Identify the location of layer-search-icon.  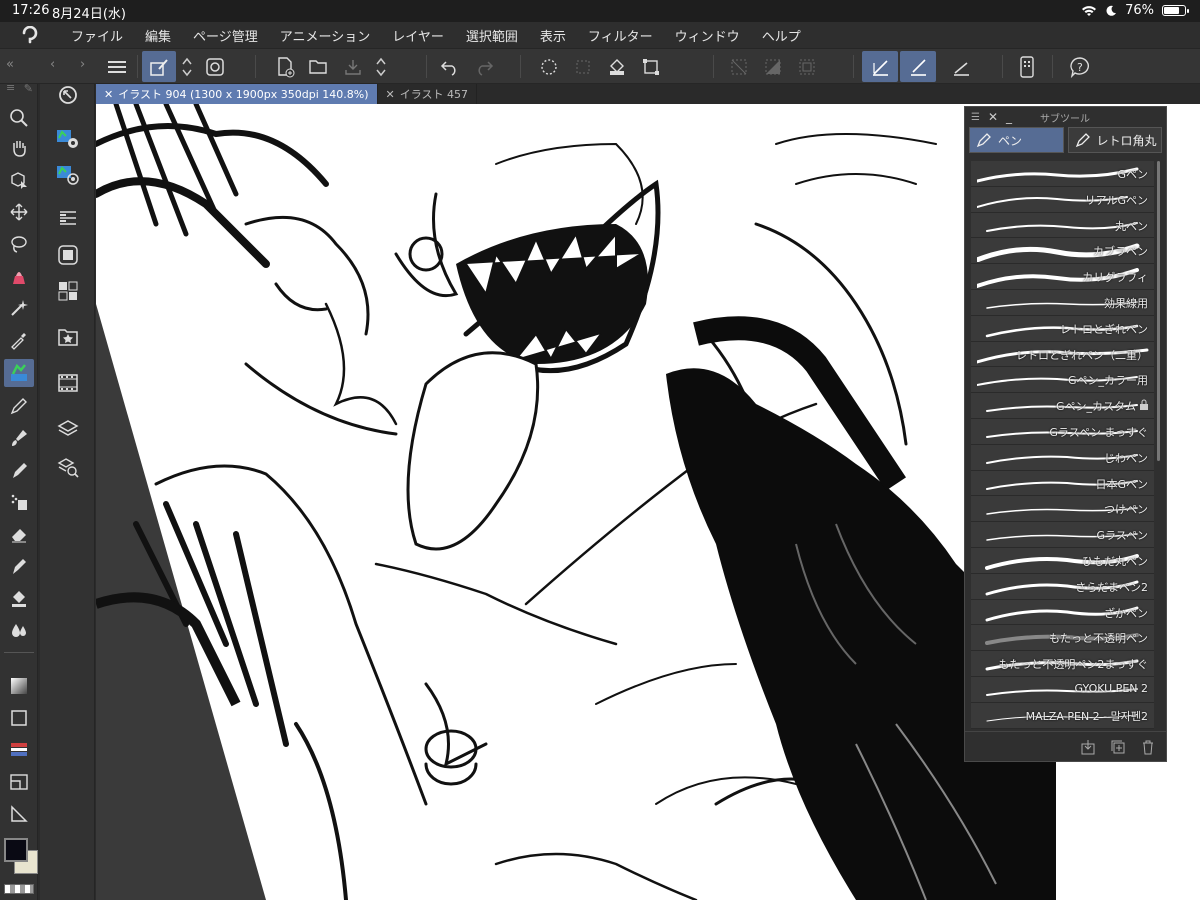
(68, 467).